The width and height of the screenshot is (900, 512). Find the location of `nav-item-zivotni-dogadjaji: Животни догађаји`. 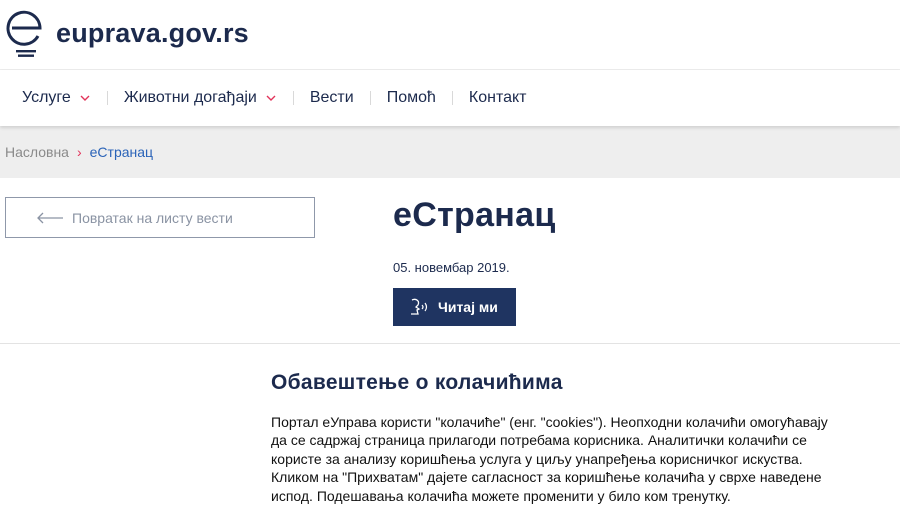

nav-item-zivotni-dogadjaji: Животни догађаји is located at coordinates (200, 98).